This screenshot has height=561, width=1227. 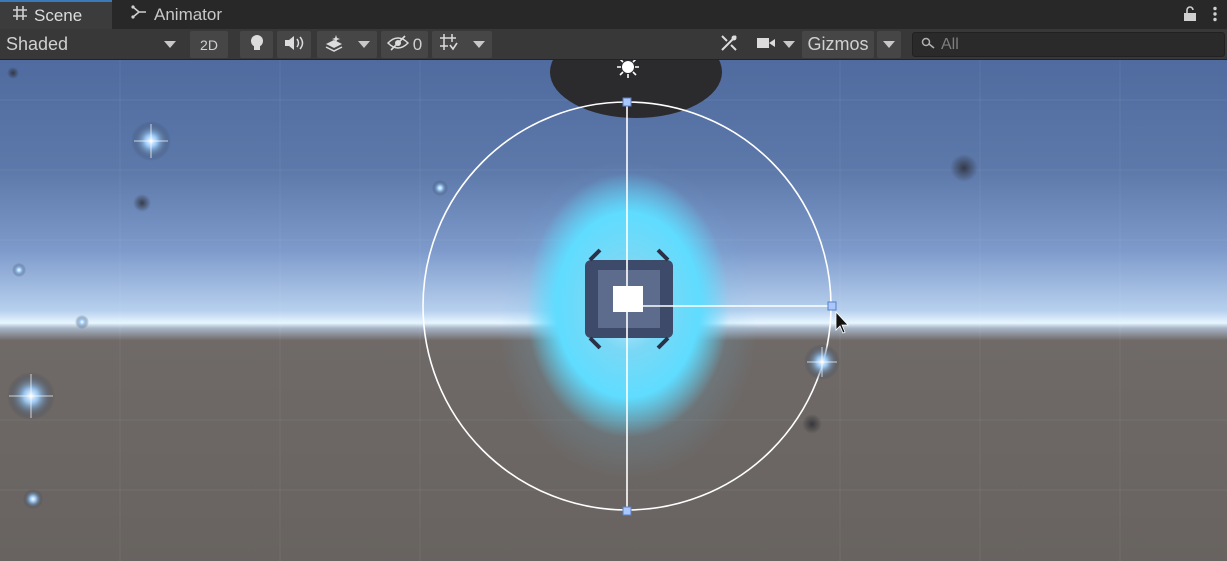 I want to click on spaceship-object, so click(x=629, y=299).